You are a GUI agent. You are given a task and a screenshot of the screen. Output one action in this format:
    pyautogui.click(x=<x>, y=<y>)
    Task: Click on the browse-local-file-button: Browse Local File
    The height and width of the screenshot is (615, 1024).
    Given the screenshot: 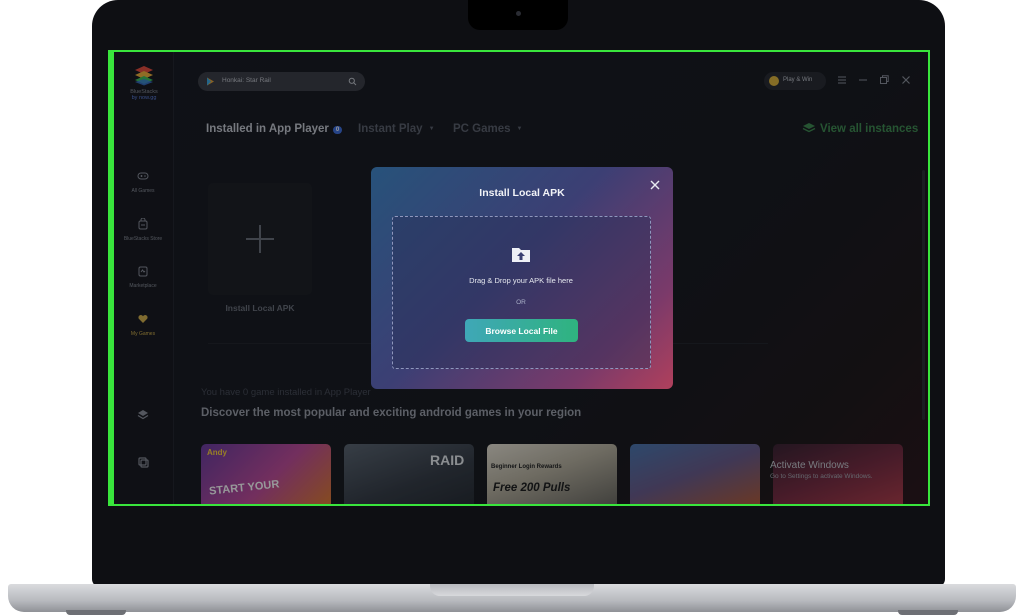 What is the action you would take?
    pyautogui.click(x=521, y=330)
    